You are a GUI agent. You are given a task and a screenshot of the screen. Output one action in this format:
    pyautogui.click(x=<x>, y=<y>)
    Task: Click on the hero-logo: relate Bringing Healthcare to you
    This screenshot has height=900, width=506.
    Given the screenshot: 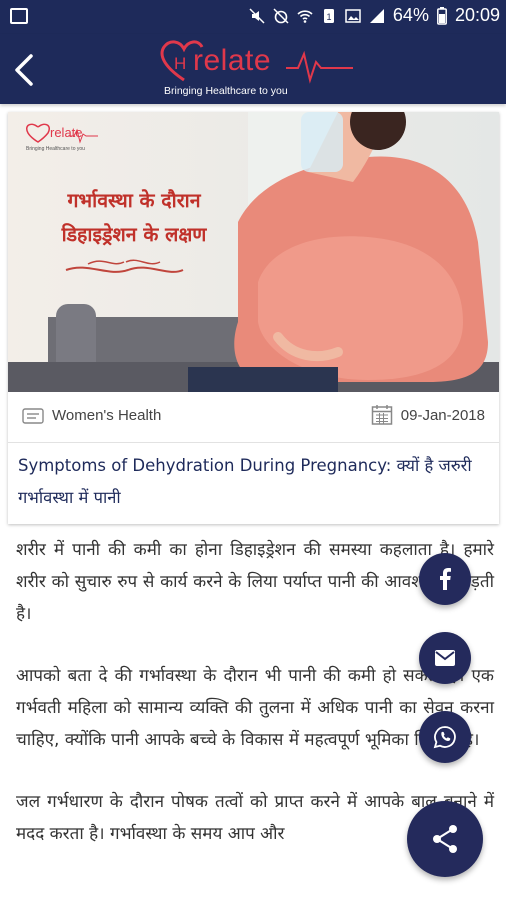 What is the action you would take?
    pyautogui.click(x=55, y=138)
    